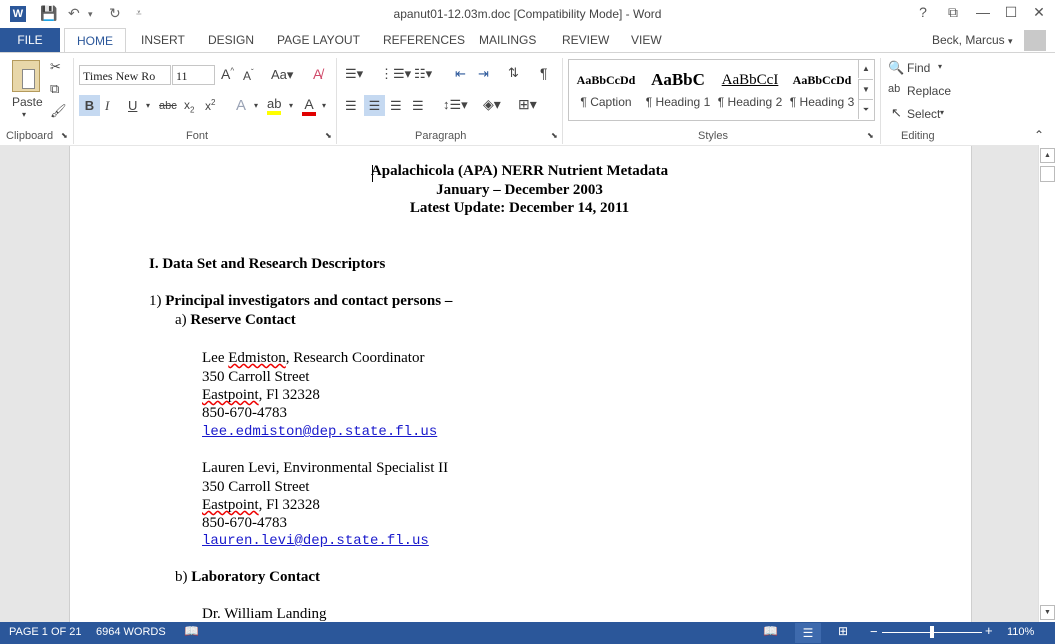 This screenshot has height=644, width=1055. I want to click on gallery-scroll-down-icon: ▼, so click(865, 89).